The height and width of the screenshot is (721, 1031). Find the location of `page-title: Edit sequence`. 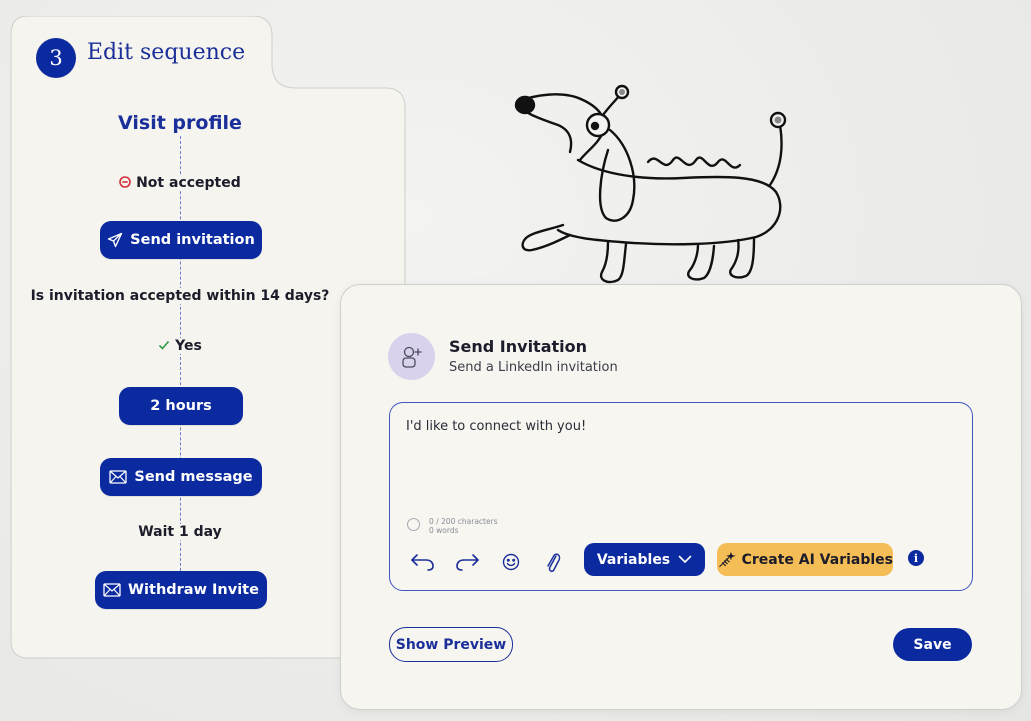

page-title: Edit sequence is located at coordinates (166, 52).